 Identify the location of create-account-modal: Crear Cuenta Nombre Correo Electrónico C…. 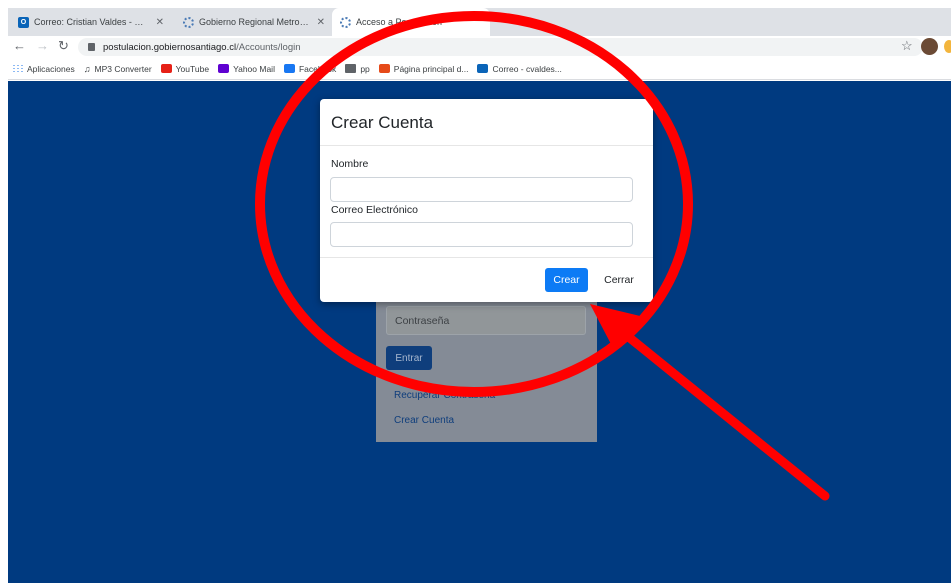
(486, 200).